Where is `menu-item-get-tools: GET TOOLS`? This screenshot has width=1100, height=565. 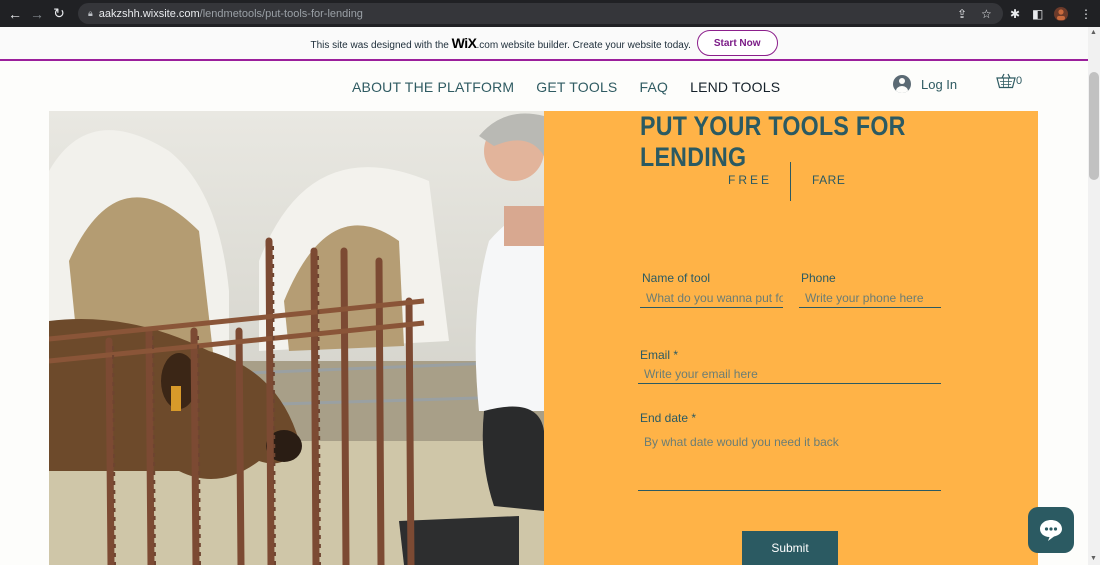 menu-item-get-tools: GET TOOLS is located at coordinates (576, 87).